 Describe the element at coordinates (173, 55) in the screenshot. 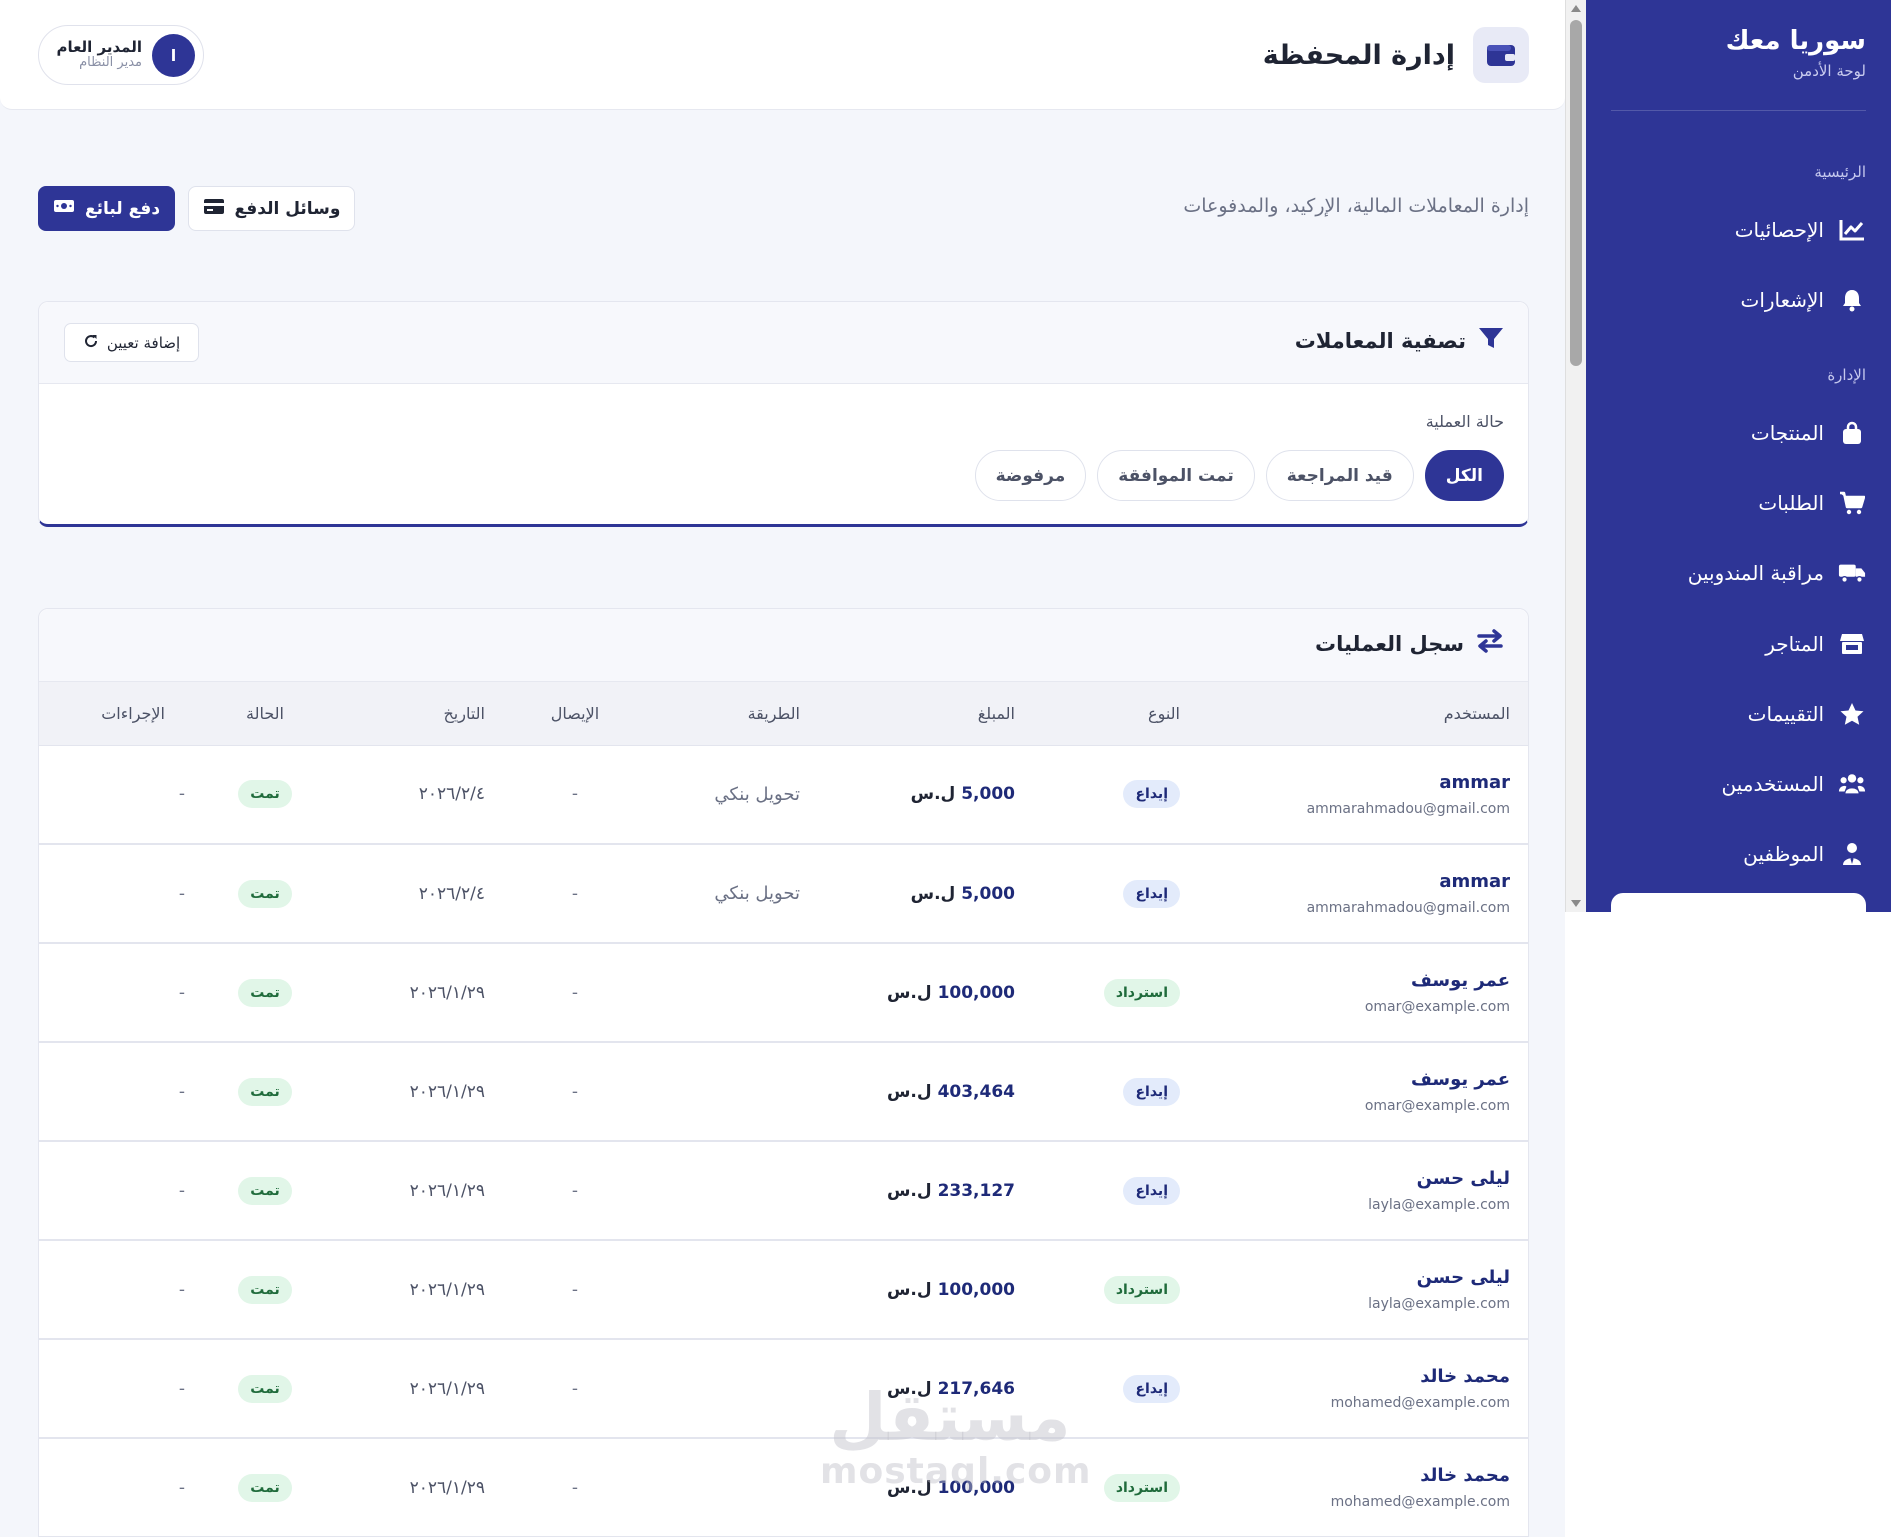

I see `avatar: ا` at that location.